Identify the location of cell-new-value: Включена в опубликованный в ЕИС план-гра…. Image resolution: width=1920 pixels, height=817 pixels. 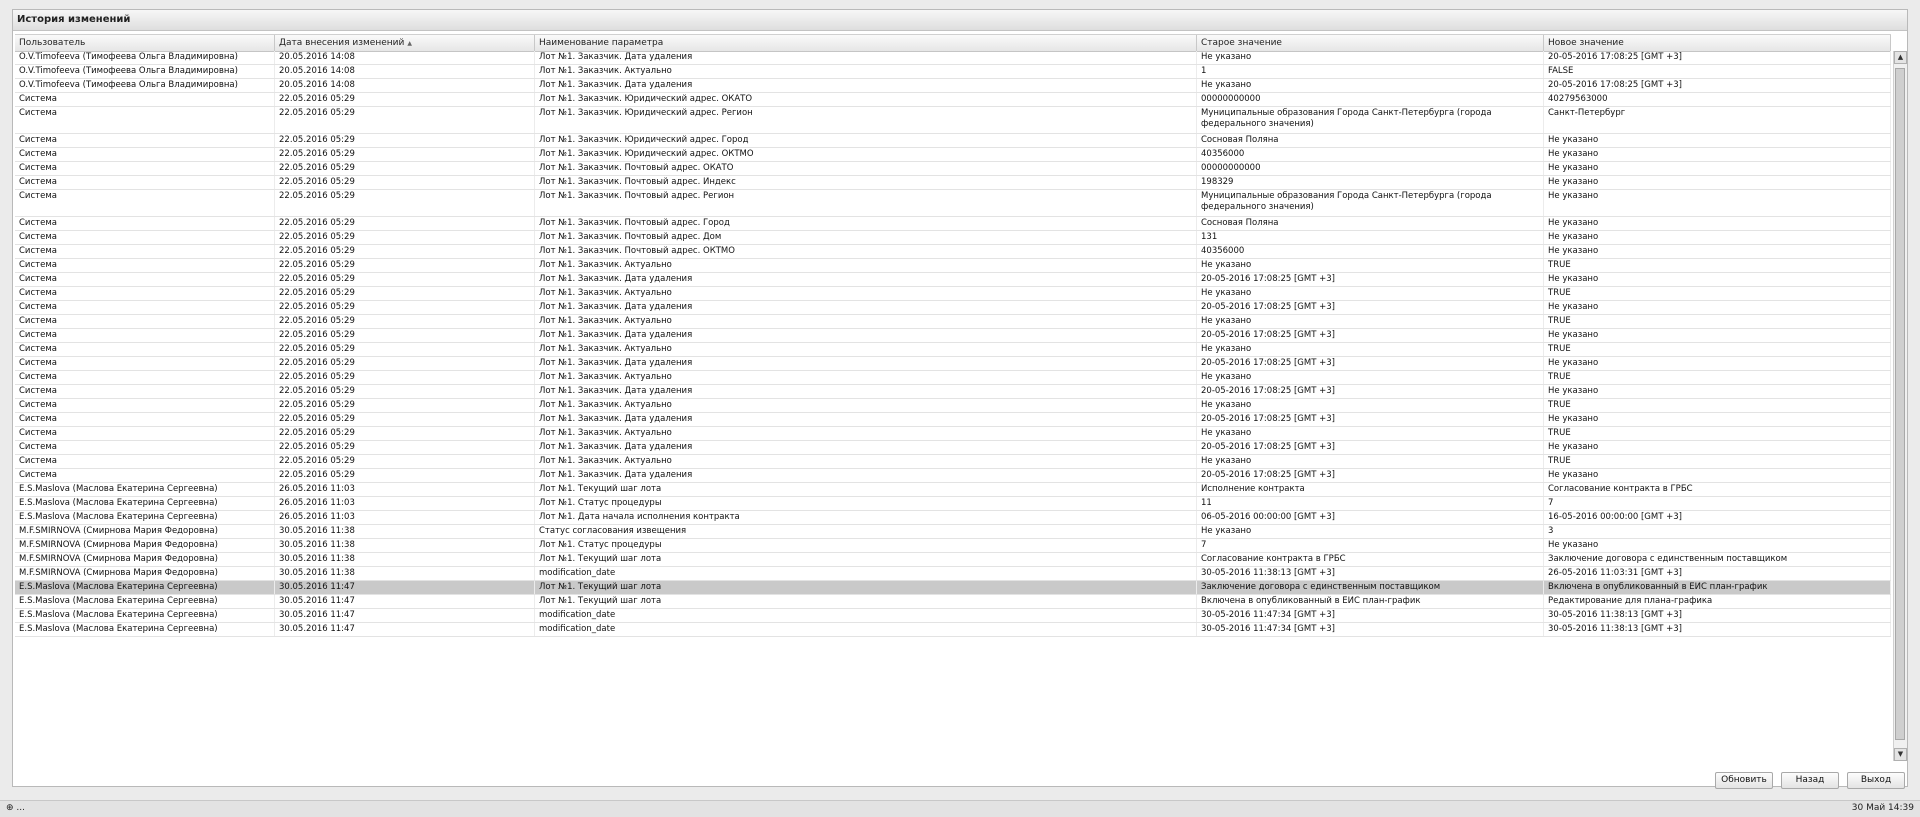
(1717, 587).